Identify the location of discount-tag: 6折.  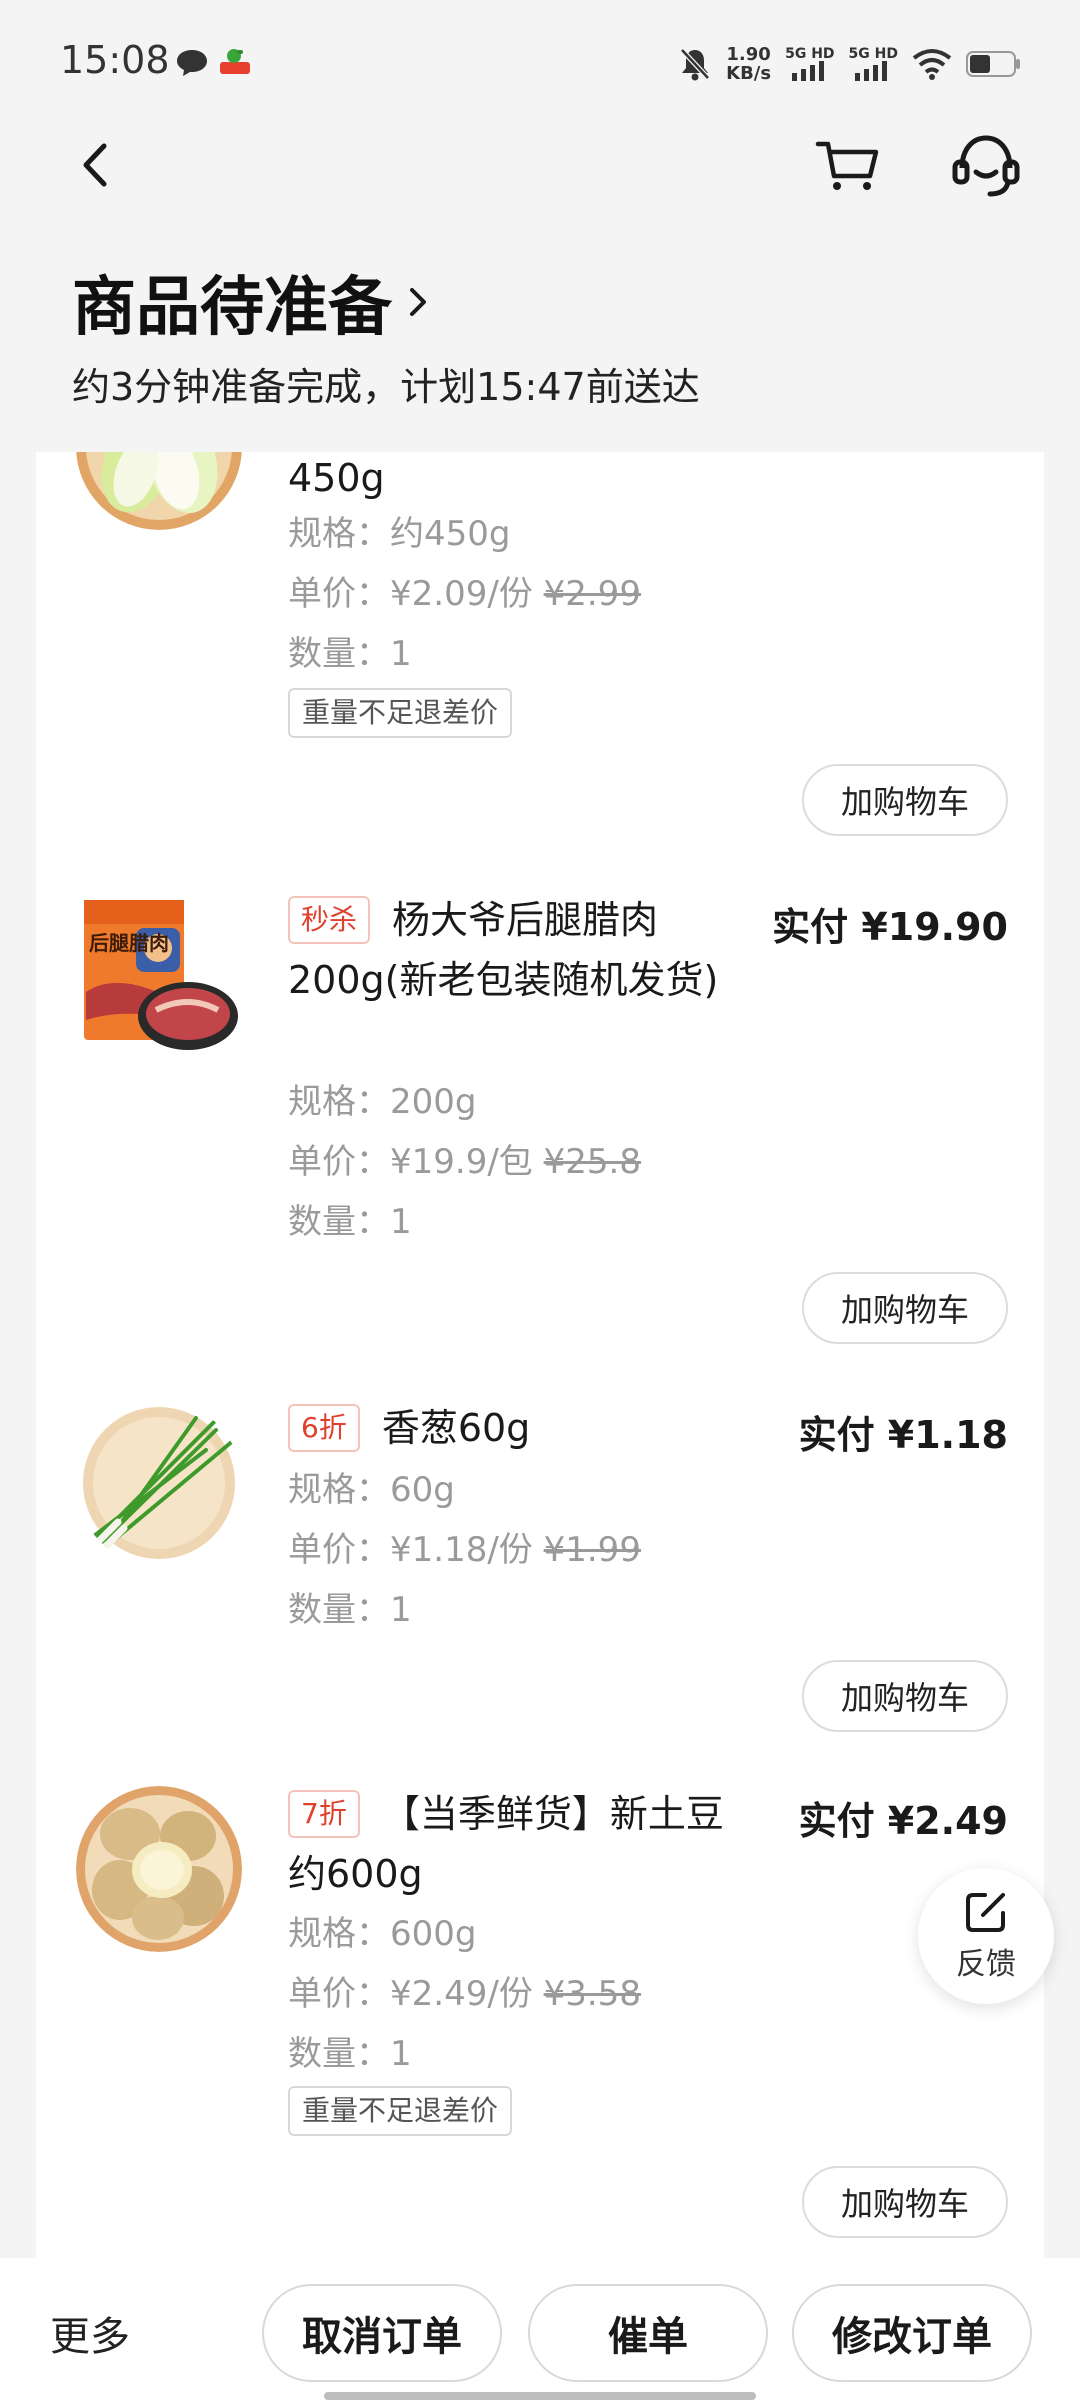
(324, 1428).